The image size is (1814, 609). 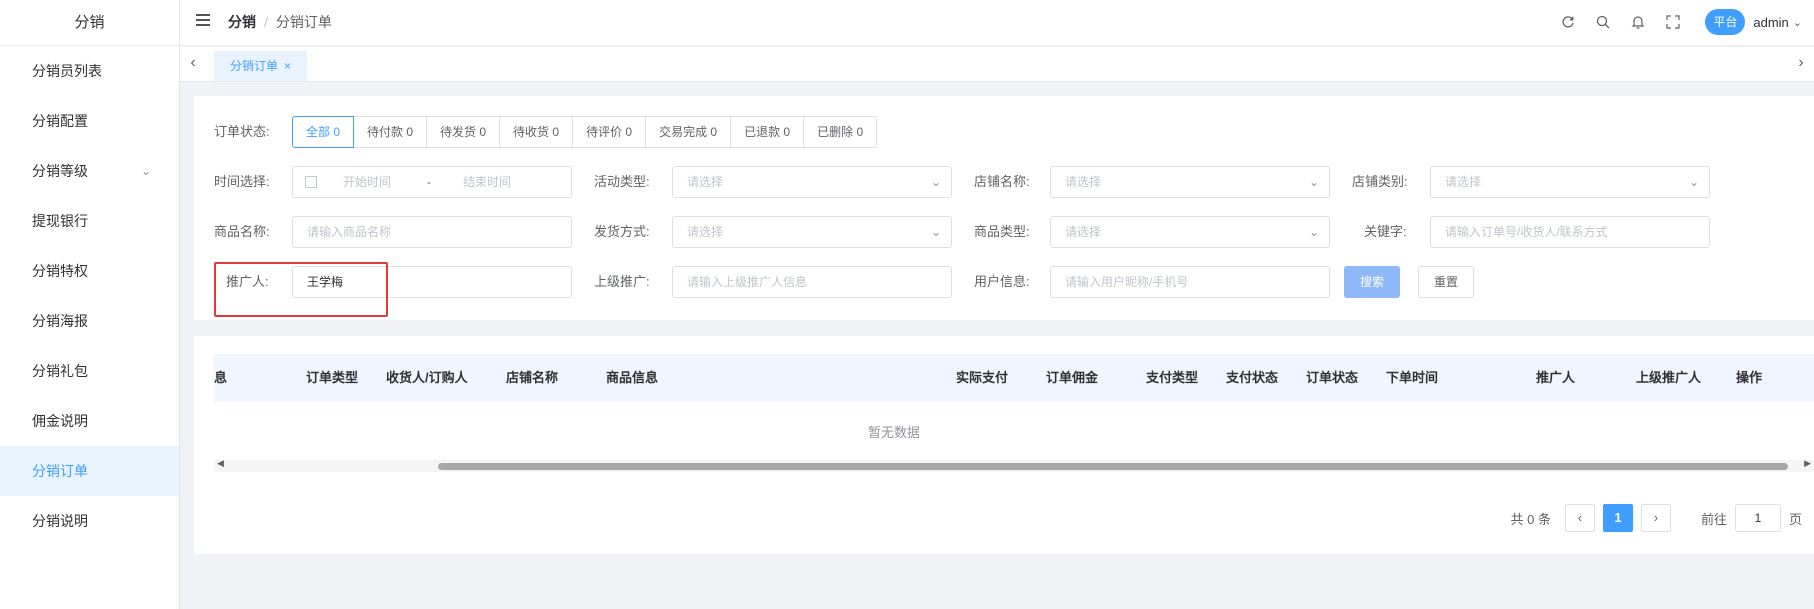 What do you see at coordinates (622, 281) in the screenshot?
I see `superior-promoter-label: 上级推广:` at bounding box center [622, 281].